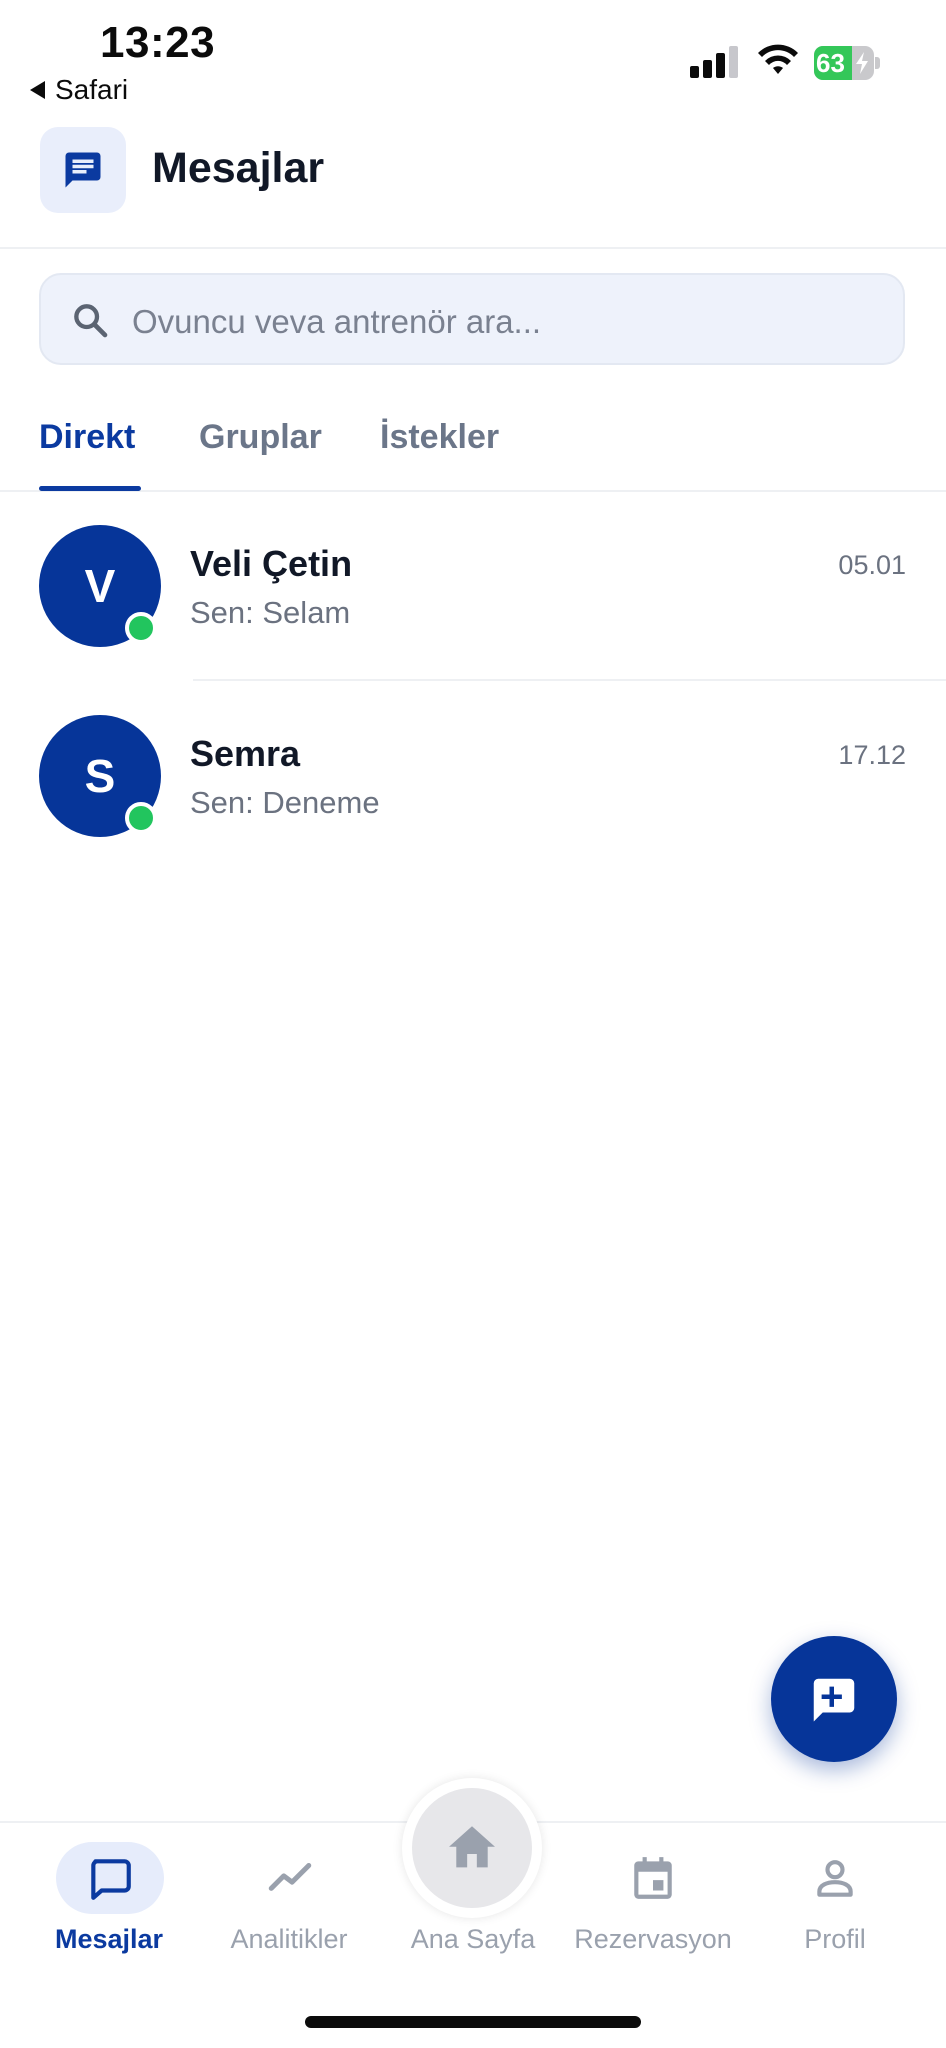 The image size is (946, 2048). What do you see at coordinates (110, 1878) in the screenshot?
I see `message-square-icon` at bounding box center [110, 1878].